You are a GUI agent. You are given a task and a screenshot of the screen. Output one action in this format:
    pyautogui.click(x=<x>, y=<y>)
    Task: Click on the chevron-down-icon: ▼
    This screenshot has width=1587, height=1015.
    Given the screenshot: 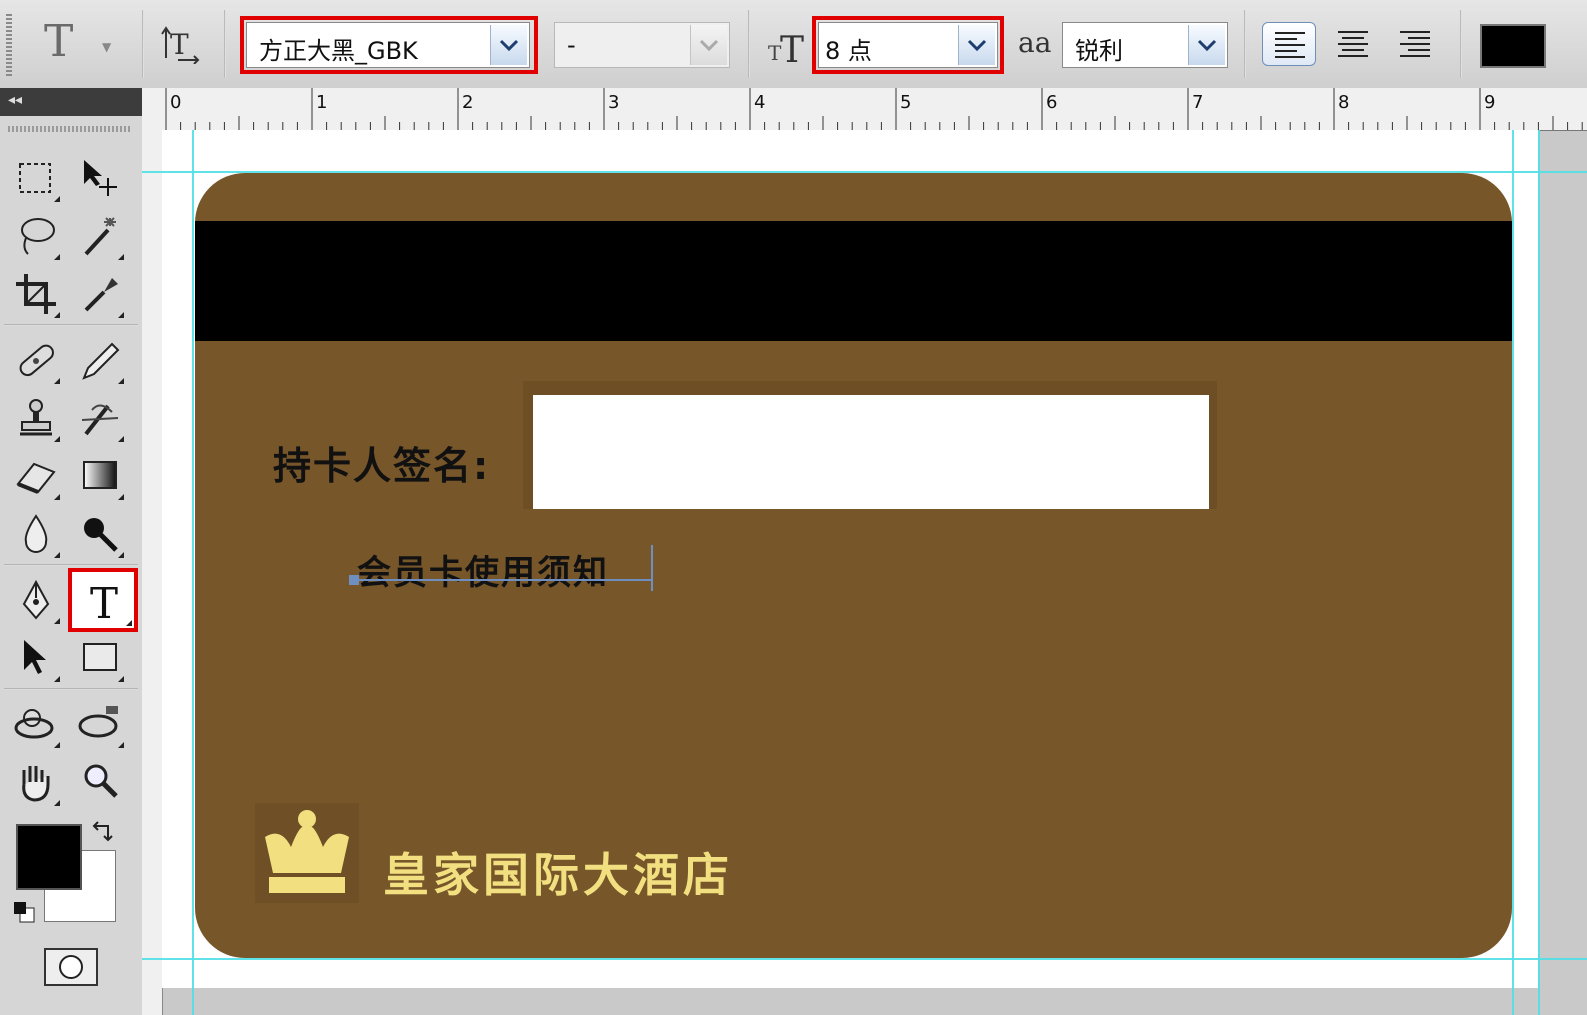 What is the action you would take?
    pyautogui.click(x=107, y=47)
    